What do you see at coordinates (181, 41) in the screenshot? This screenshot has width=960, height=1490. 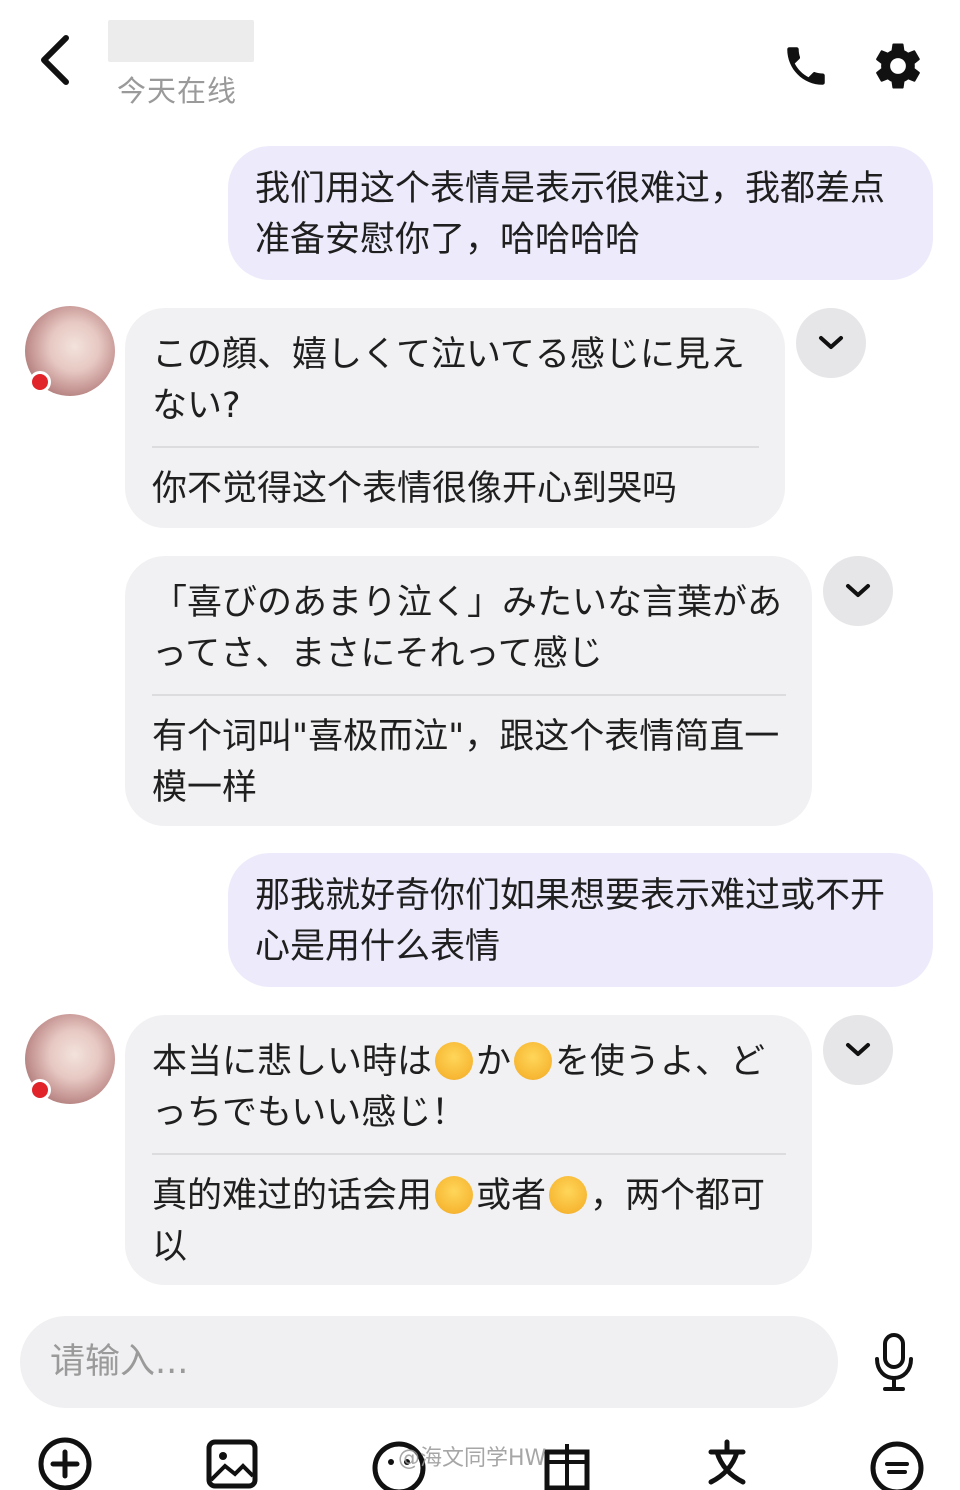 I see `contact-name-redacted` at bounding box center [181, 41].